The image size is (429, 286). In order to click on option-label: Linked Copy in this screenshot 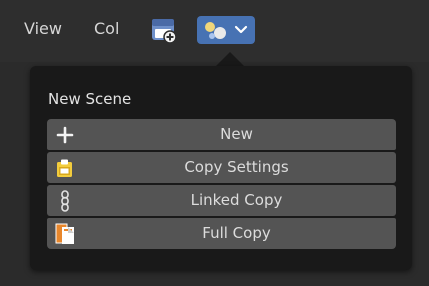, I will do `click(236, 200)`.